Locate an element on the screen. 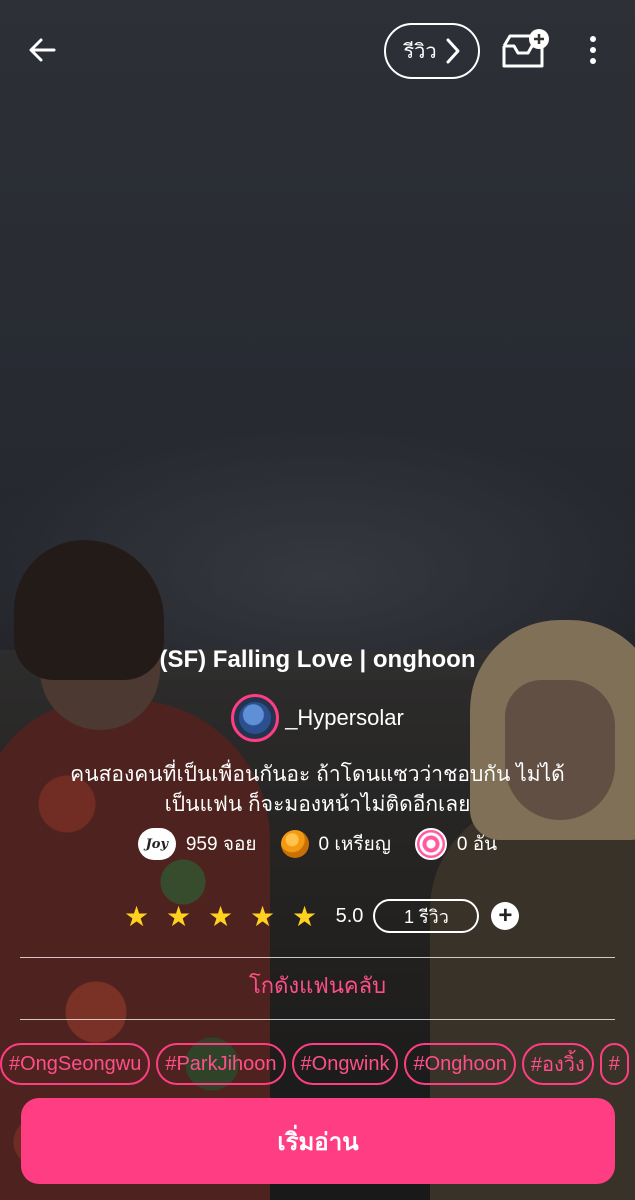 The height and width of the screenshot is (1200, 635). review-count-button: 1 รีวิว is located at coordinates (426, 916).